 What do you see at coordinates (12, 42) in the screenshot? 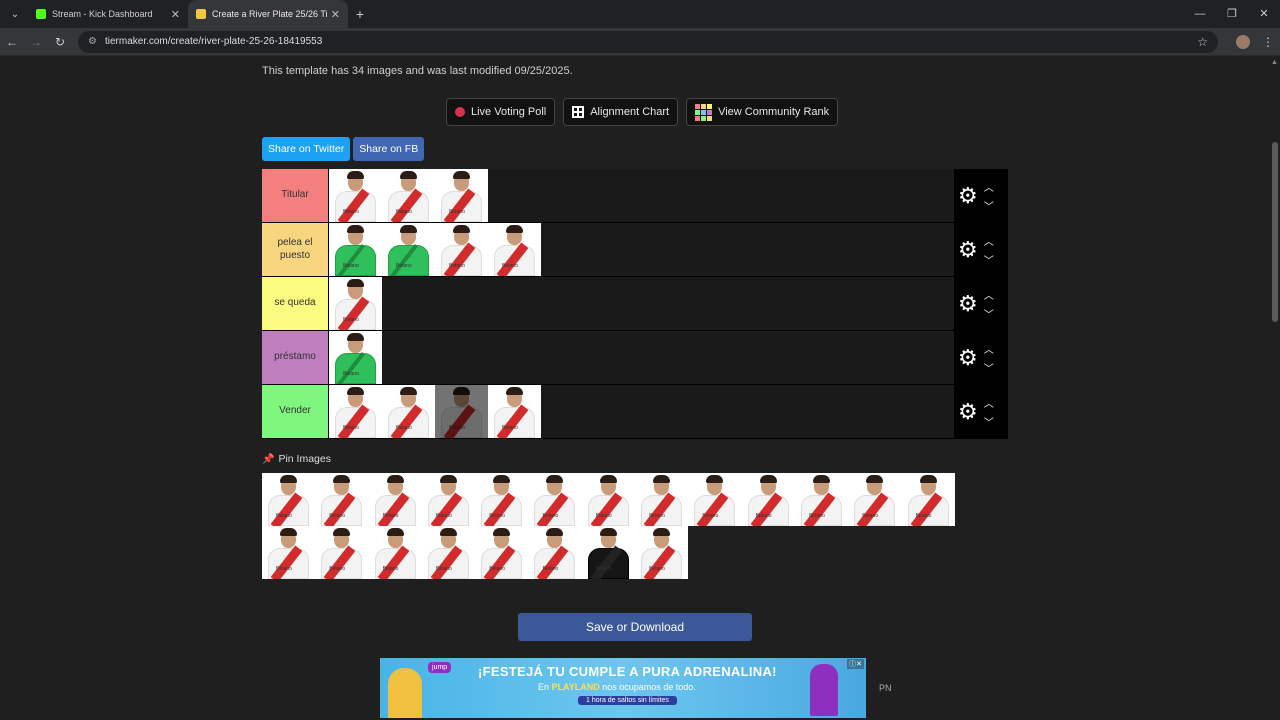
I see `back-icon: ←` at bounding box center [12, 42].